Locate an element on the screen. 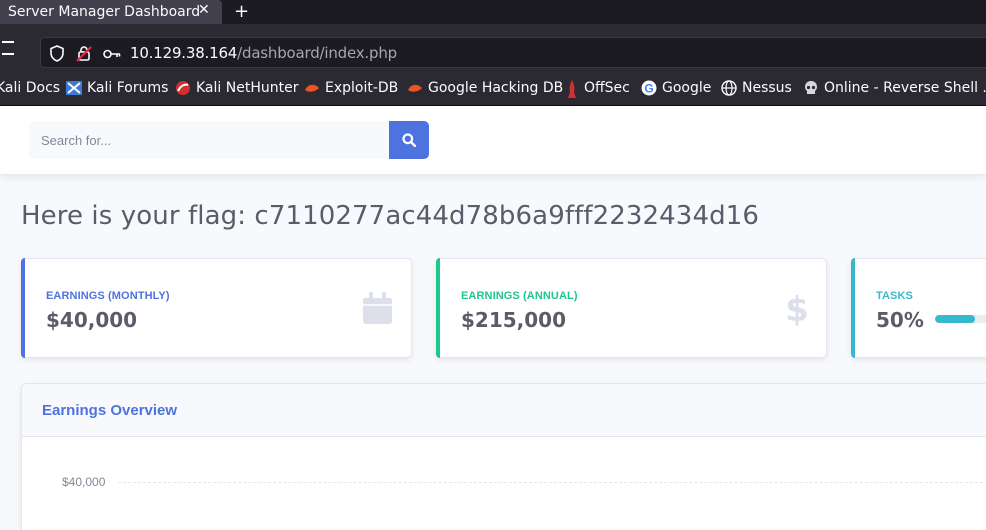 The height and width of the screenshot is (530, 986). key-icon is located at coordinates (112, 56).